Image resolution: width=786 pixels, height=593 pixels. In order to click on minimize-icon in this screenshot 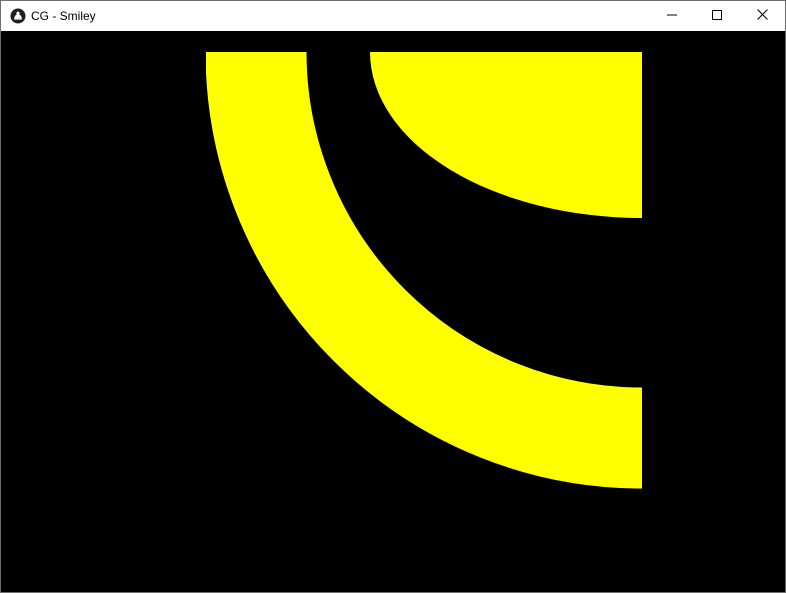, I will do `click(672, 16)`.